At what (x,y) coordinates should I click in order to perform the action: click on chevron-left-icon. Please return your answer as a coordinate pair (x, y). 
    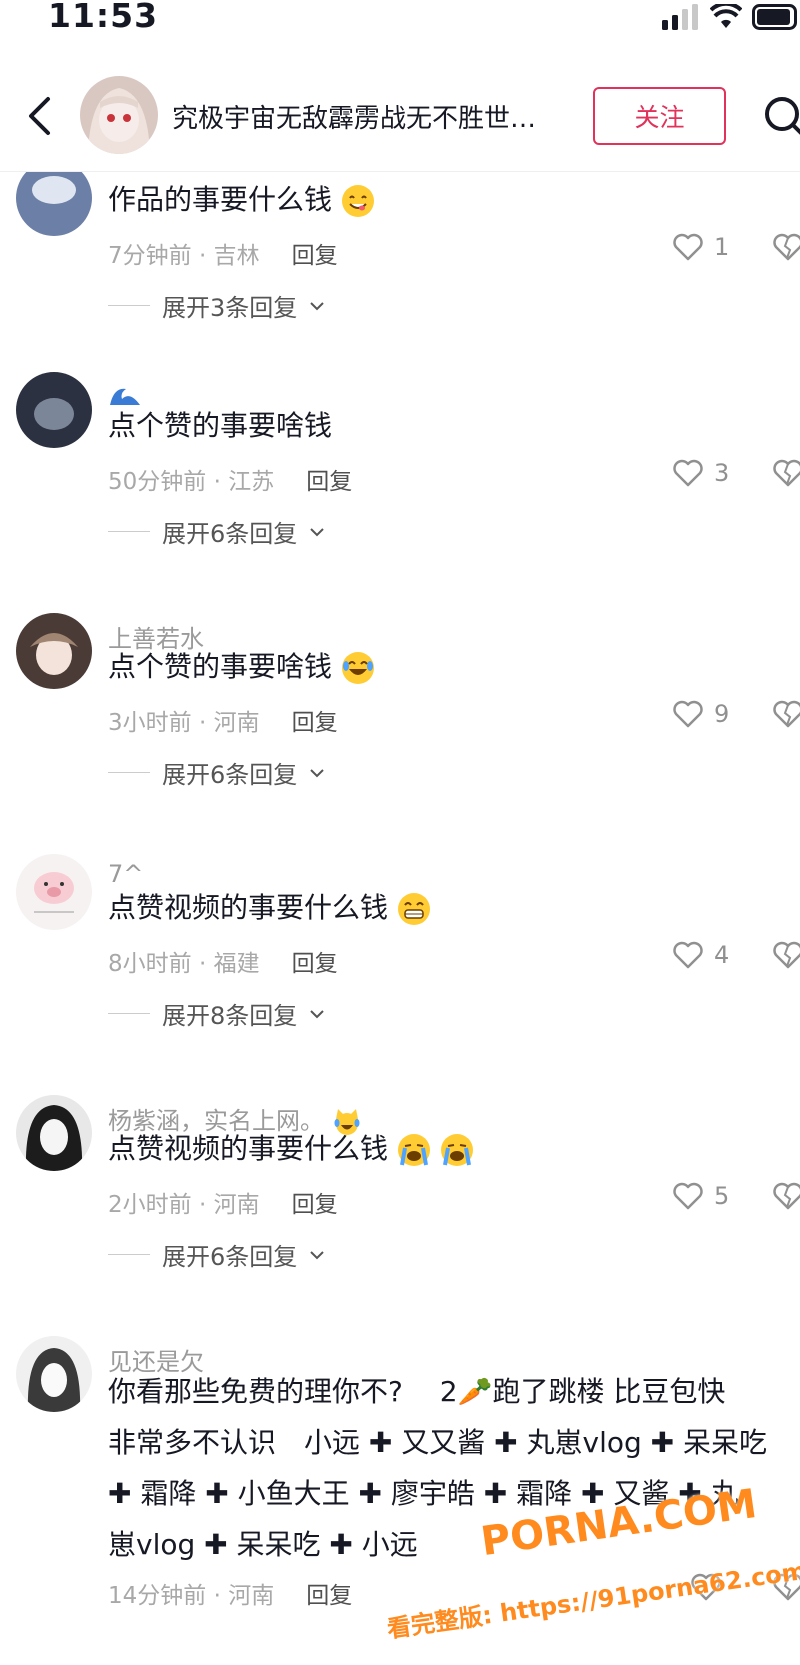
    Looking at the image, I should click on (39, 116).